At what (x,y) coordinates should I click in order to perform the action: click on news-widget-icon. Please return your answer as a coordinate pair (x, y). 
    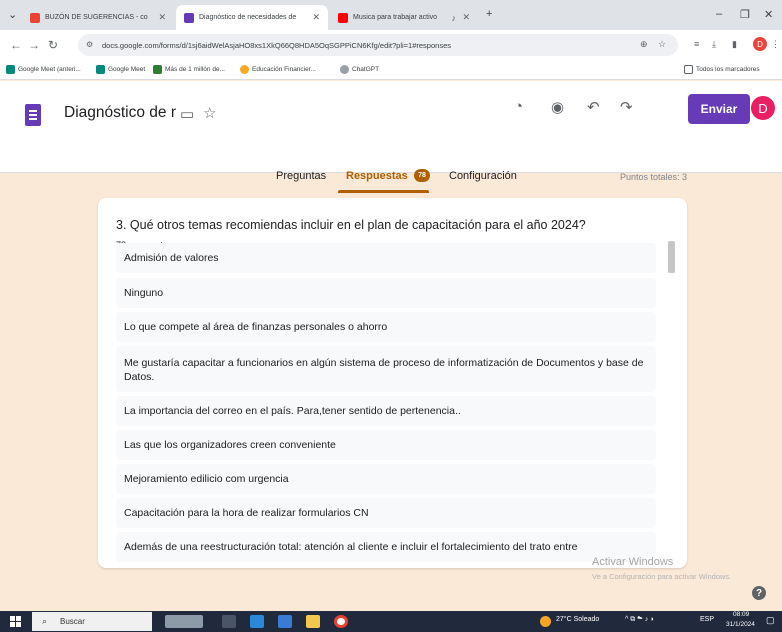
    Looking at the image, I should click on (184, 621).